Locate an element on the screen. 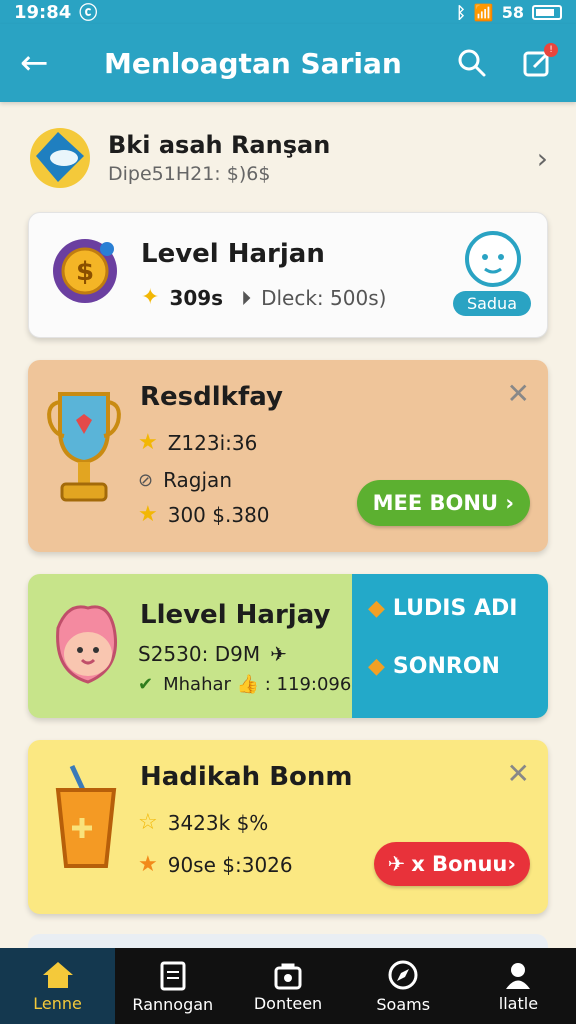 The height and width of the screenshot is (1024, 576). nav-item-soams: Soams is located at coordinates (403, 986).